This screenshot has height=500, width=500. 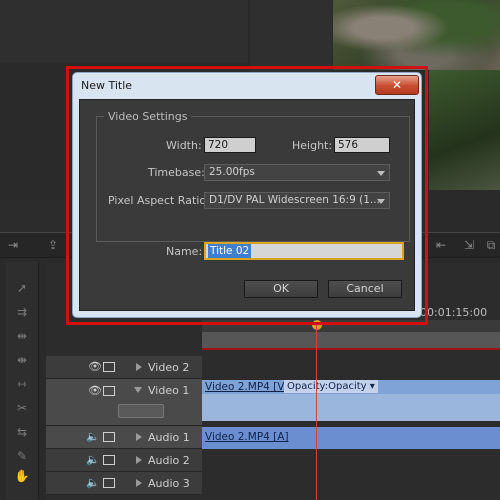 What do you see at coordinates (124, 402) in the screenshot?
I see `track-header-video-1: 👁 Video 1` at bounding box center [124, 402].